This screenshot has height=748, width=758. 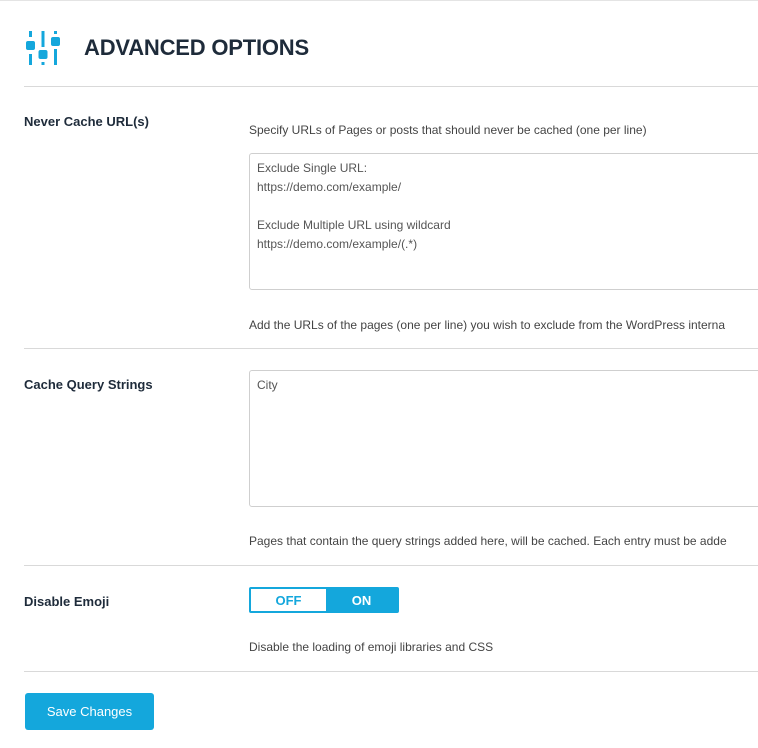 I want to click on disable-emoji-toggle: OFF ON, so click(x=324, y=600).